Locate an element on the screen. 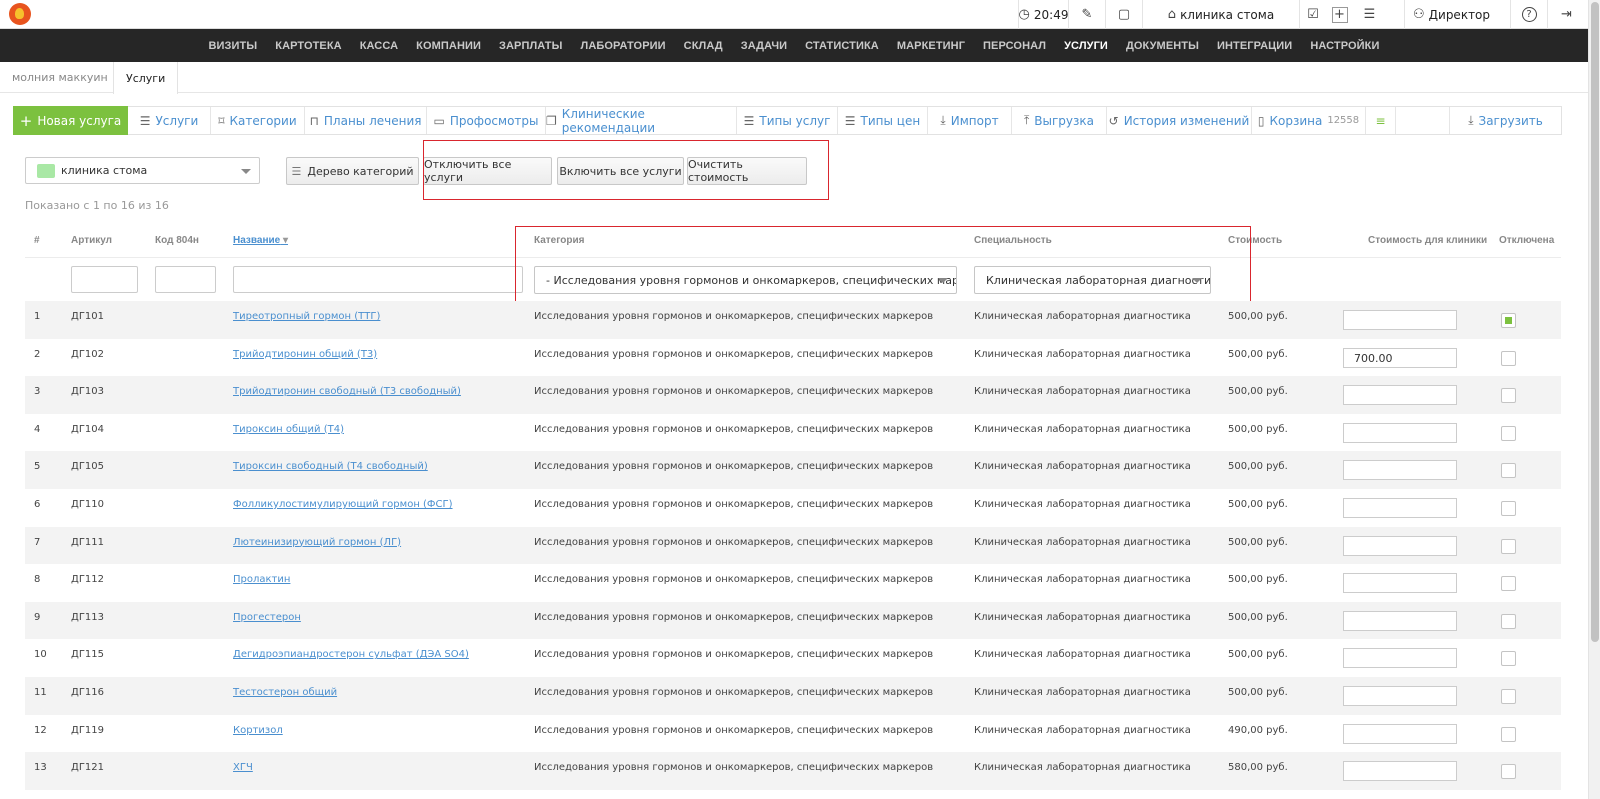 The image size is (1600, 799). nav-item-0: ВИЗИТЫ is located at coordinates (233, 46).